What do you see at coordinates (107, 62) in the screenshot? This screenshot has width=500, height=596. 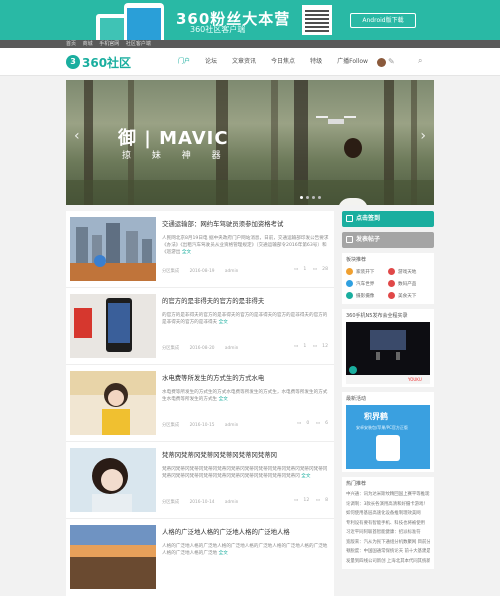 I see `logo-text: 360社区` at bounding box center [107, 62].